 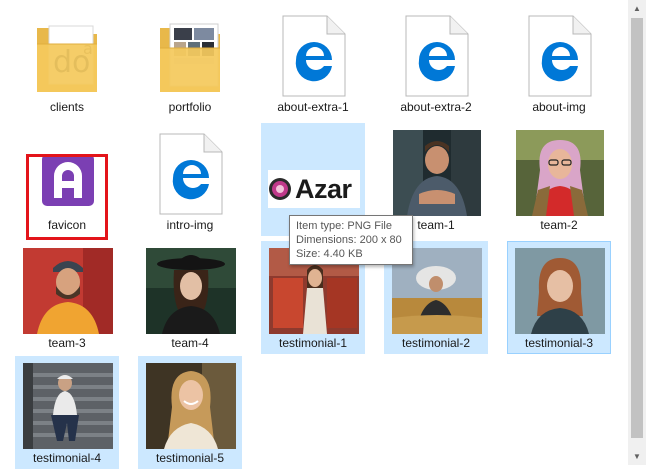 What do you see at coordinates (313, 343) in the screenshot?
I see `file-name: testimonial-1` at bounding box center [313, 343].